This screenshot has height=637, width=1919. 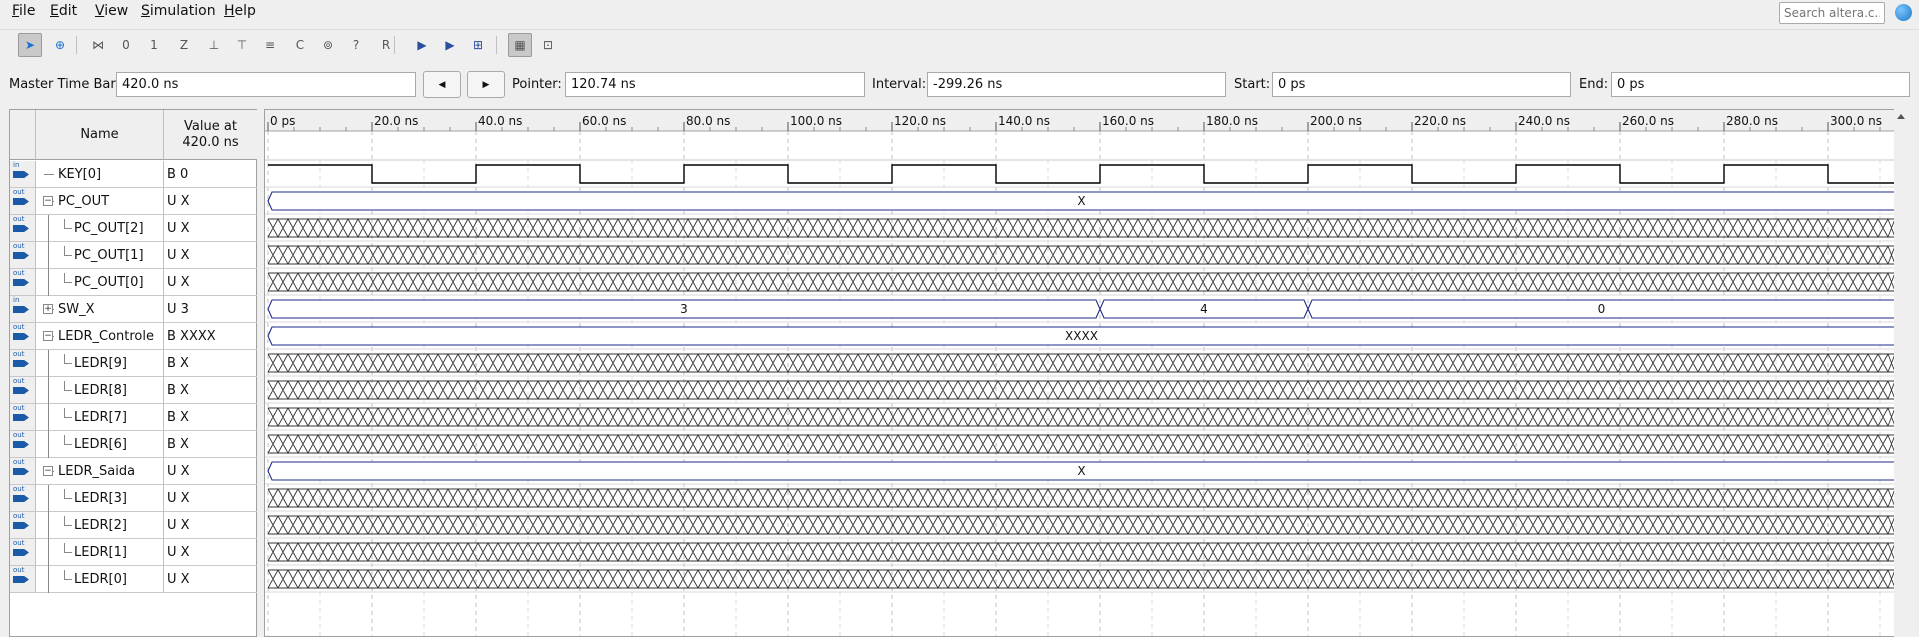 What do you see at coordinates (134, 201) in the screenshot?
I see `signal-row: out − PC_OUT U X` at bounding box center [134, 201].